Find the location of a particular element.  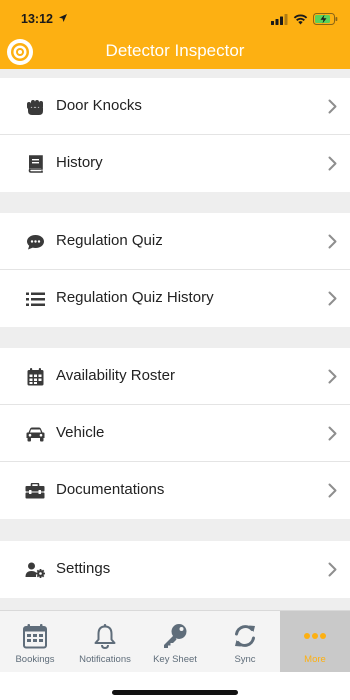

fist-icon is located at coordinates (35, 107).